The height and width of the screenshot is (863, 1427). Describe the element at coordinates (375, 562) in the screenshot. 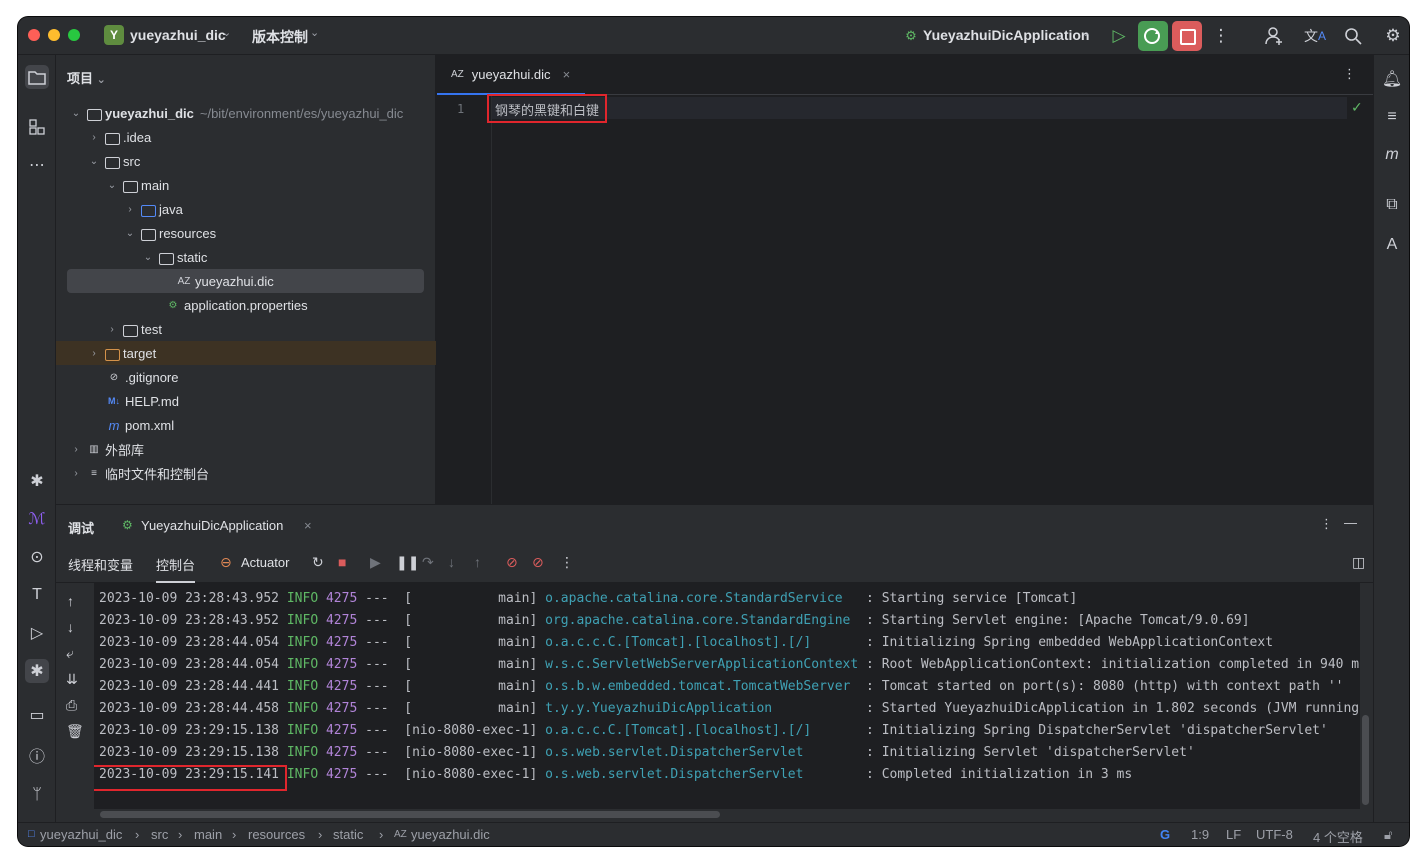

I see `resume-icon: ▶` at that location.